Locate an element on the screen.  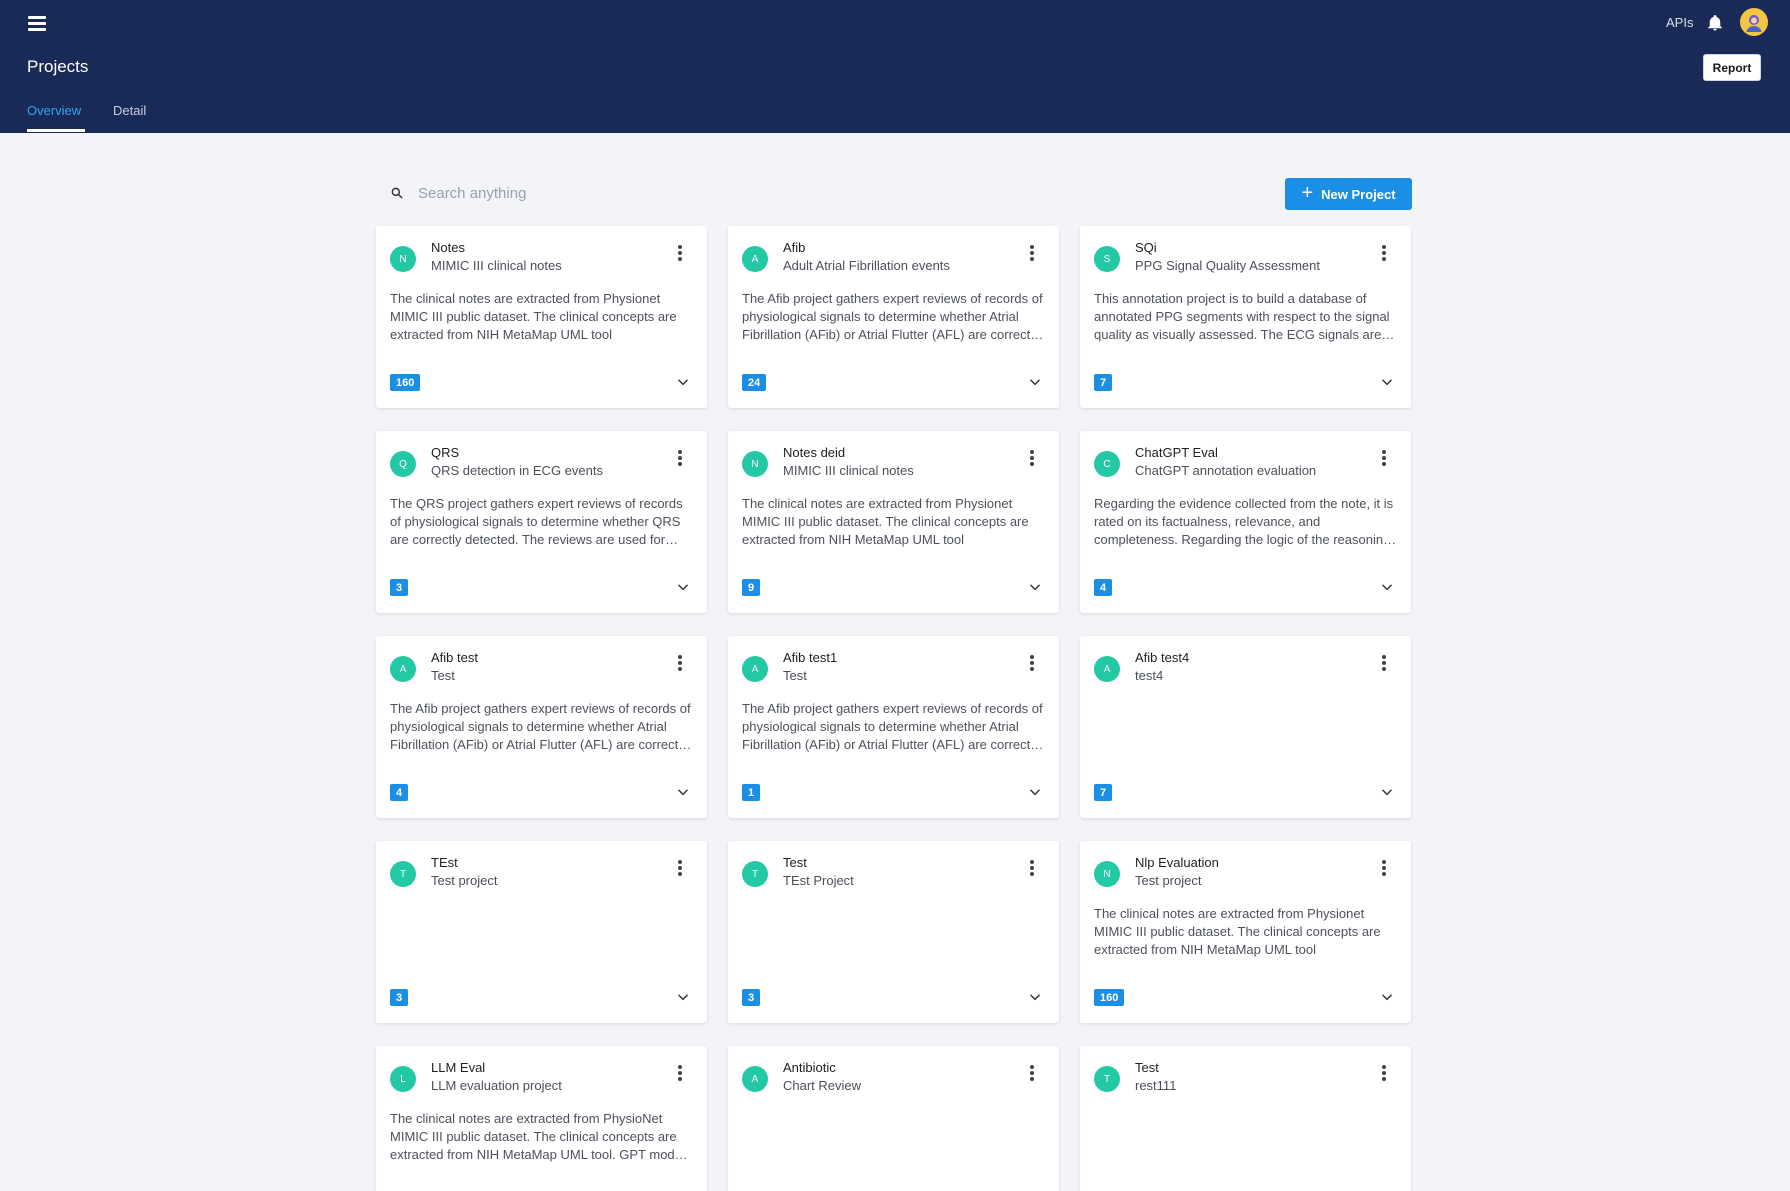
project-subtitle: Chart Review is located at coordinates (822, 1085).